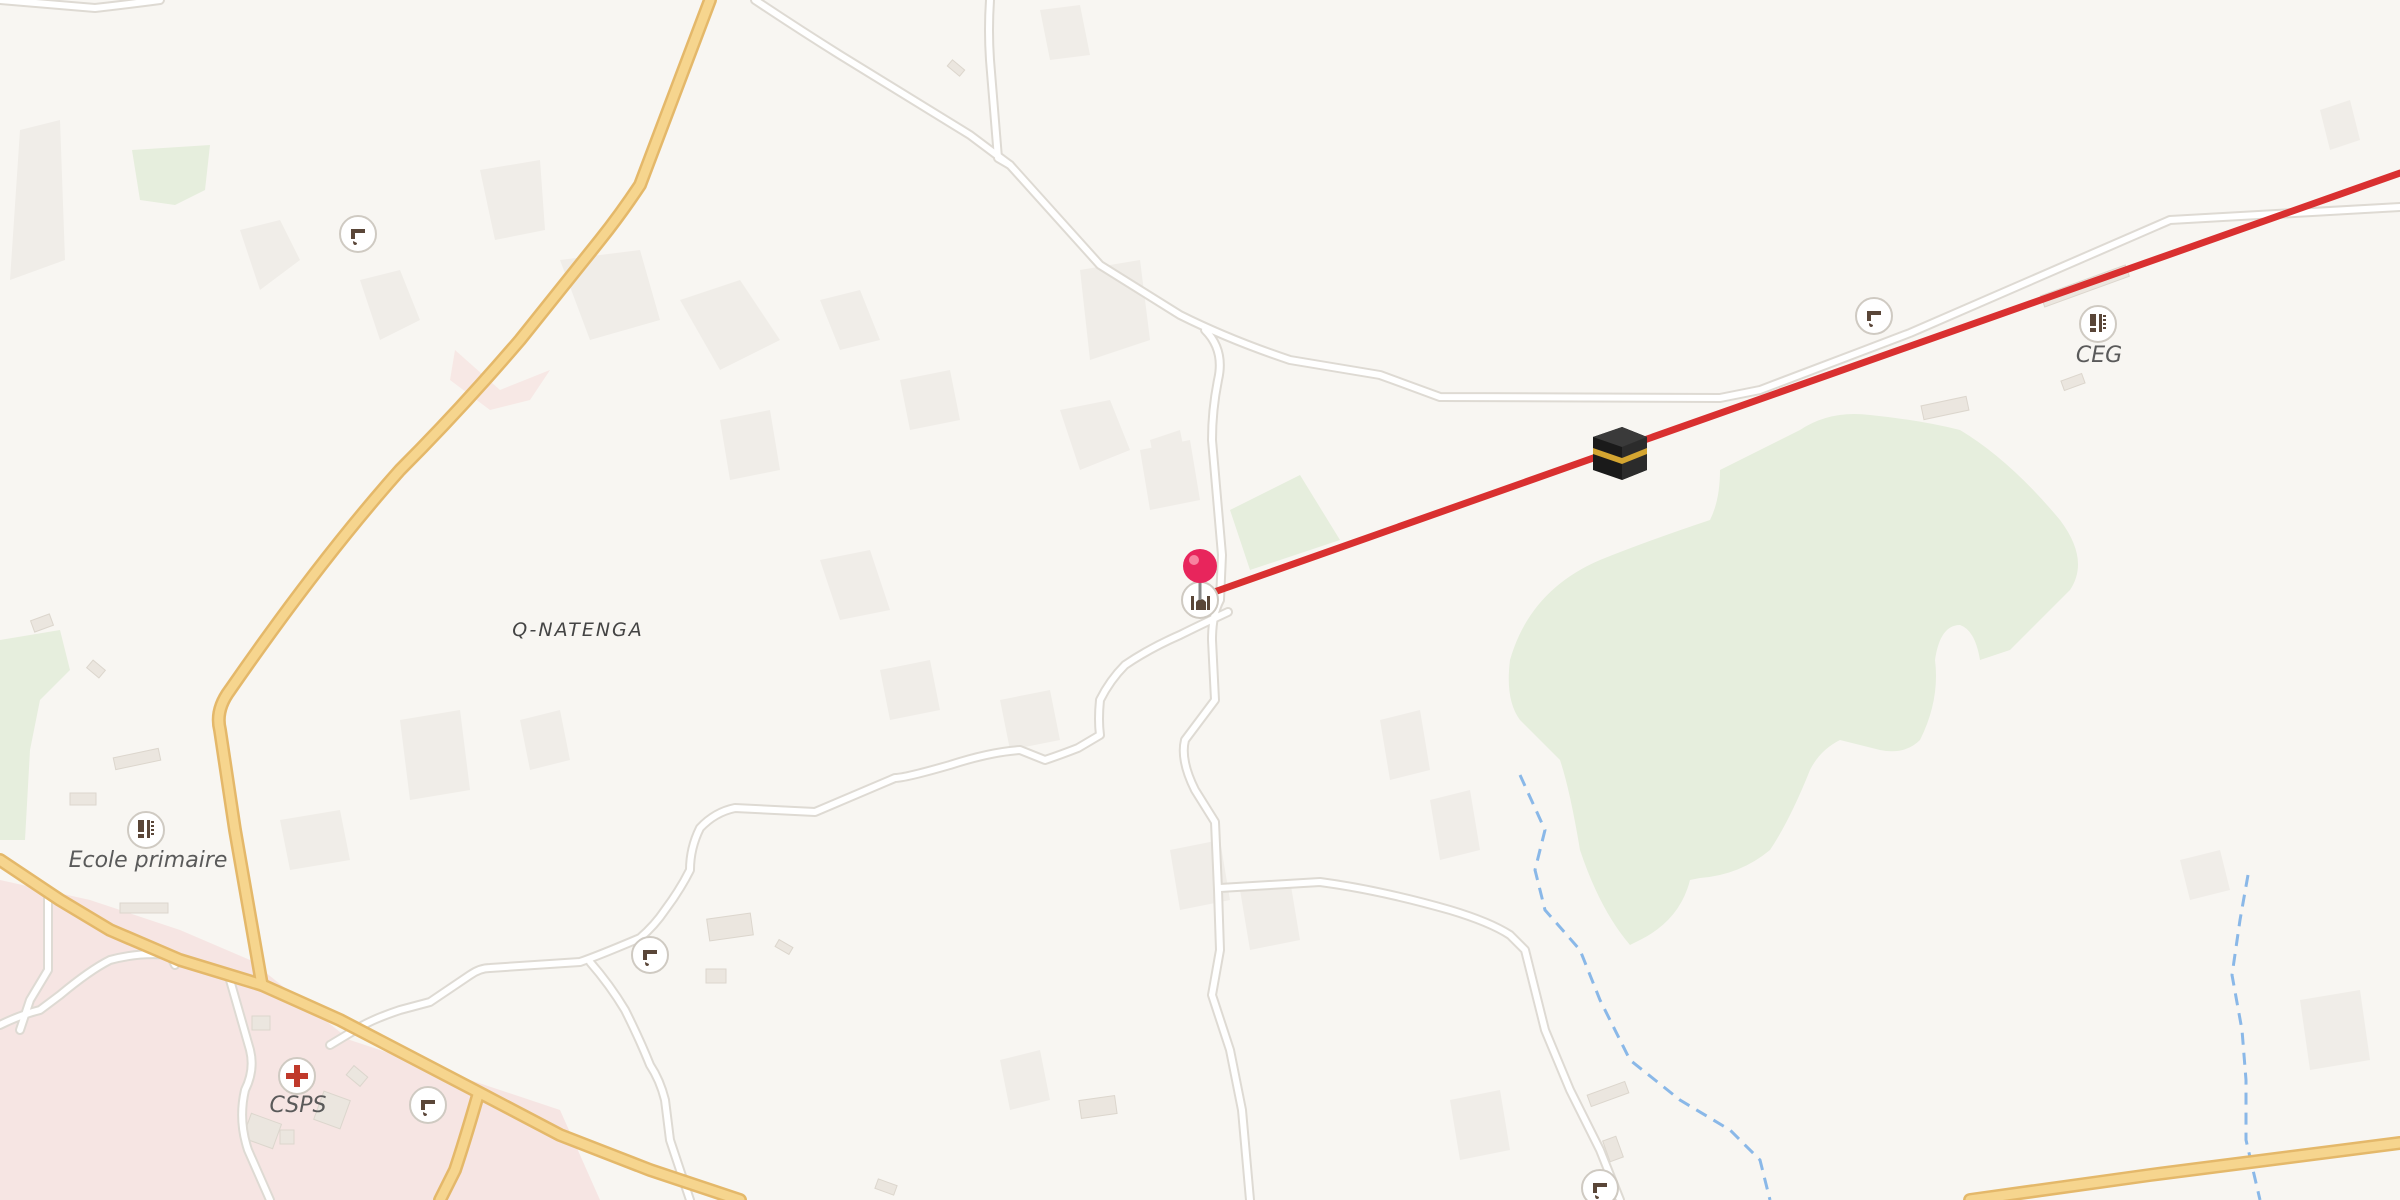  Describe the element at coordinates (297, 1076) in the screenshot. I see `clinic-icon` at that location.